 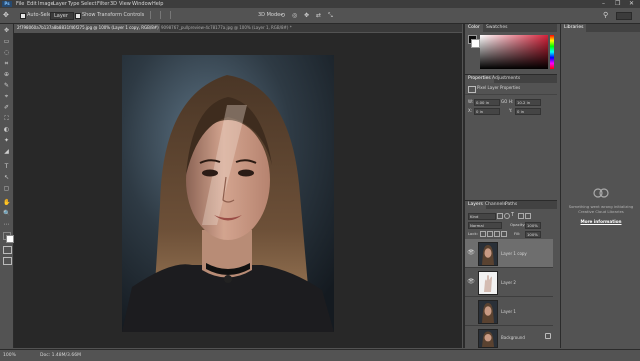 What do you see at coordinates (78, 16) in the screenshot?
I see `show-transform-checkbox` at bounding box center [78, 16].